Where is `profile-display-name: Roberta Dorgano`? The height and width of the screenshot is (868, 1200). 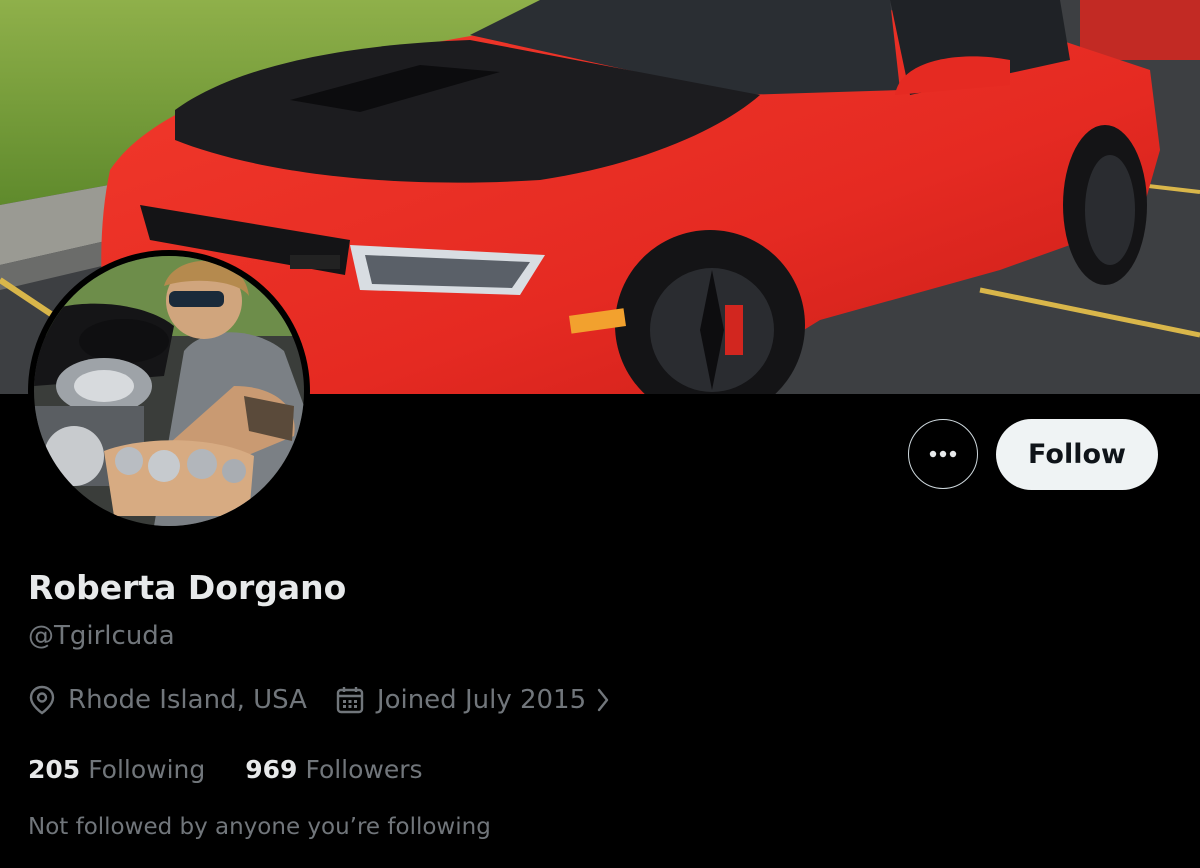
profile-display-name: Roberta Dorgano is located at coordinates (187, 587).